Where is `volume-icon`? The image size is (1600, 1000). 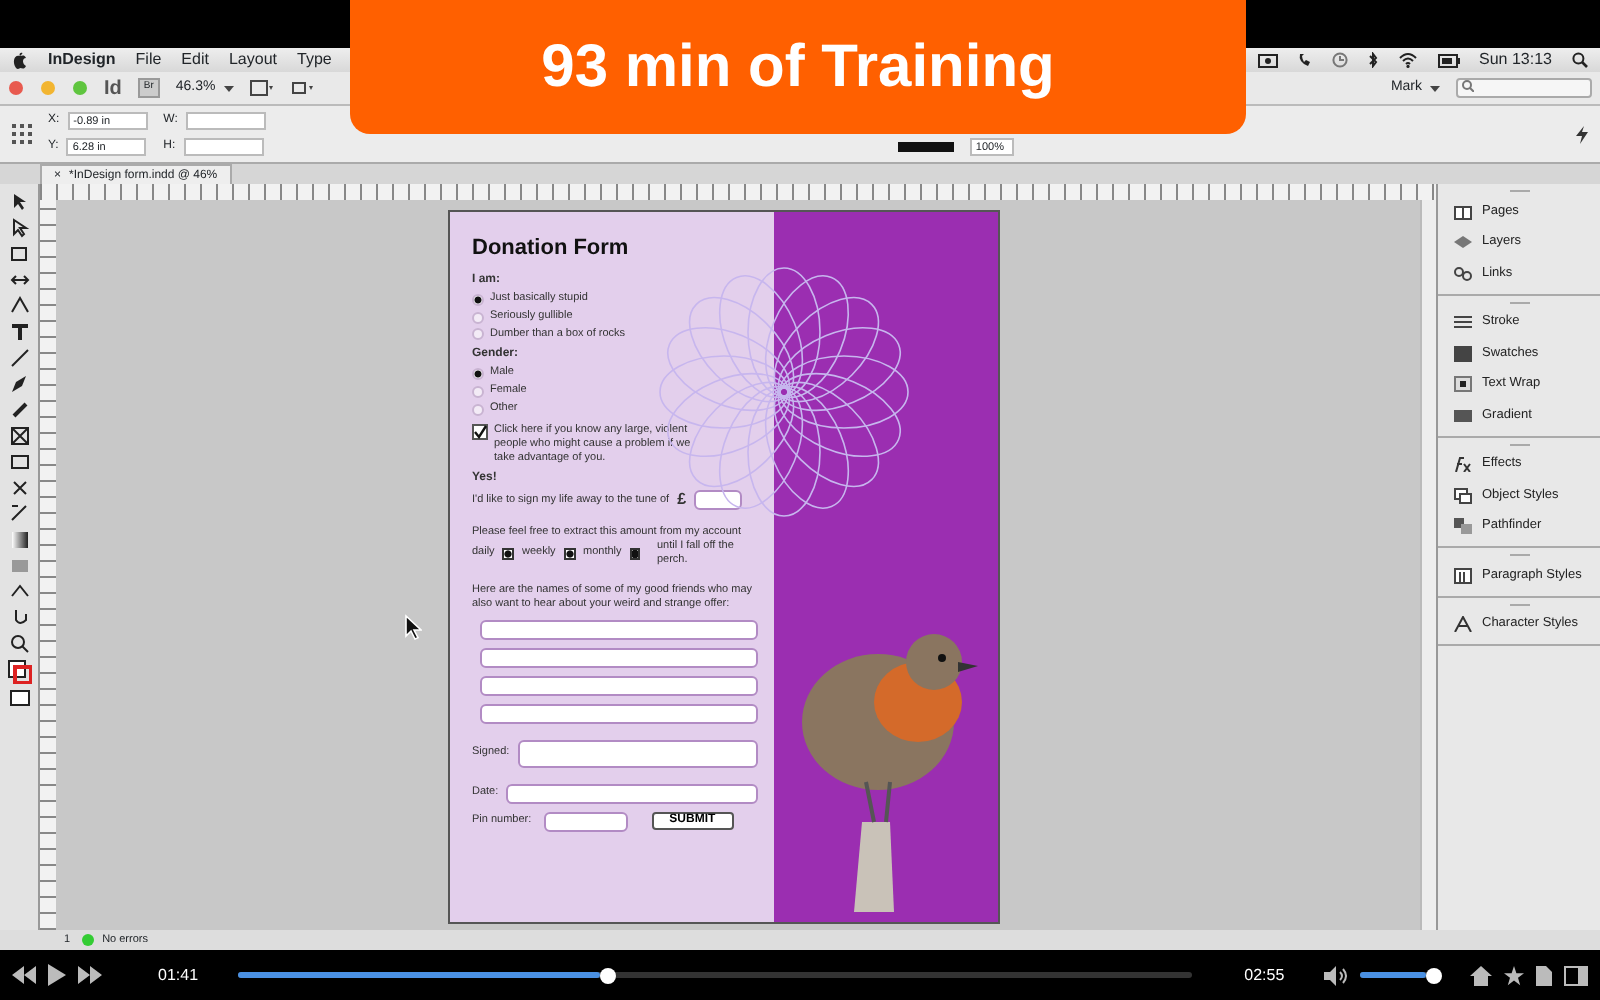
volume-icon is located at coordinates (1336, 975).